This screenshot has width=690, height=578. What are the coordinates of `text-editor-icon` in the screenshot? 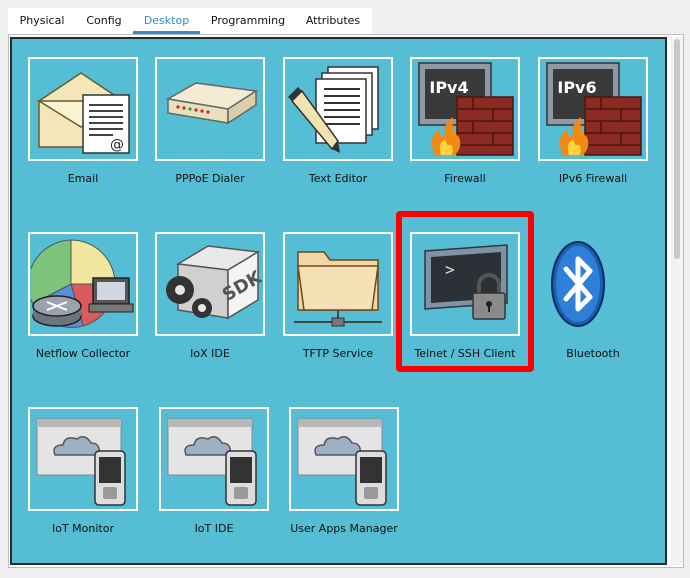 It's located at (333, 109).